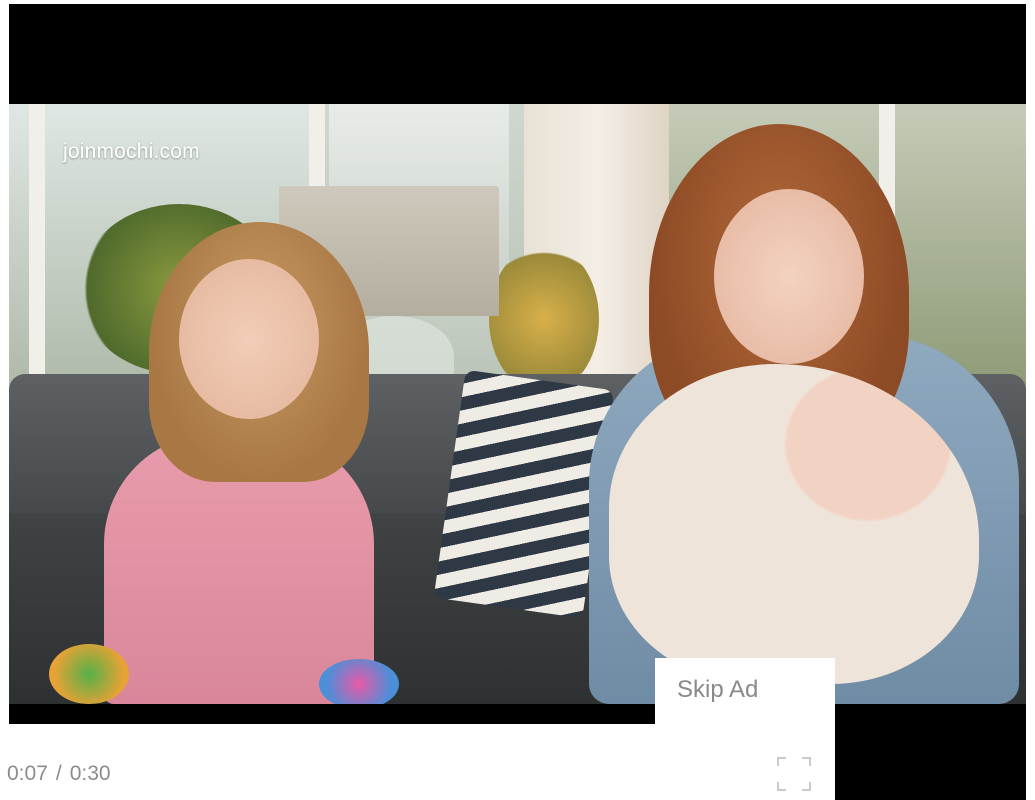  I want to click on scene-woman-face, so click(789, 276).